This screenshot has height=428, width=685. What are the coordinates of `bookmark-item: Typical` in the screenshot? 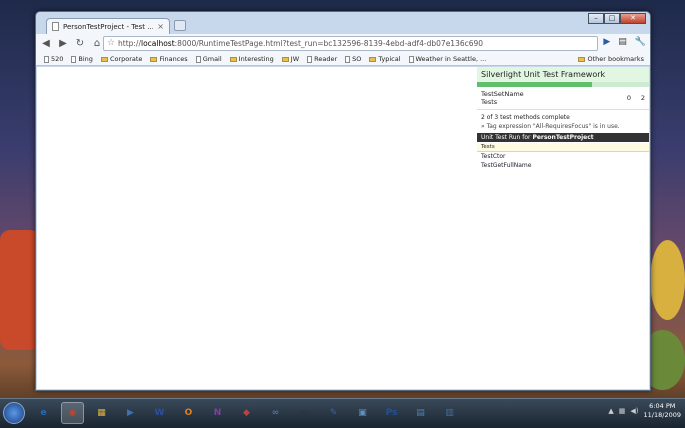 It's located at (385, 59).